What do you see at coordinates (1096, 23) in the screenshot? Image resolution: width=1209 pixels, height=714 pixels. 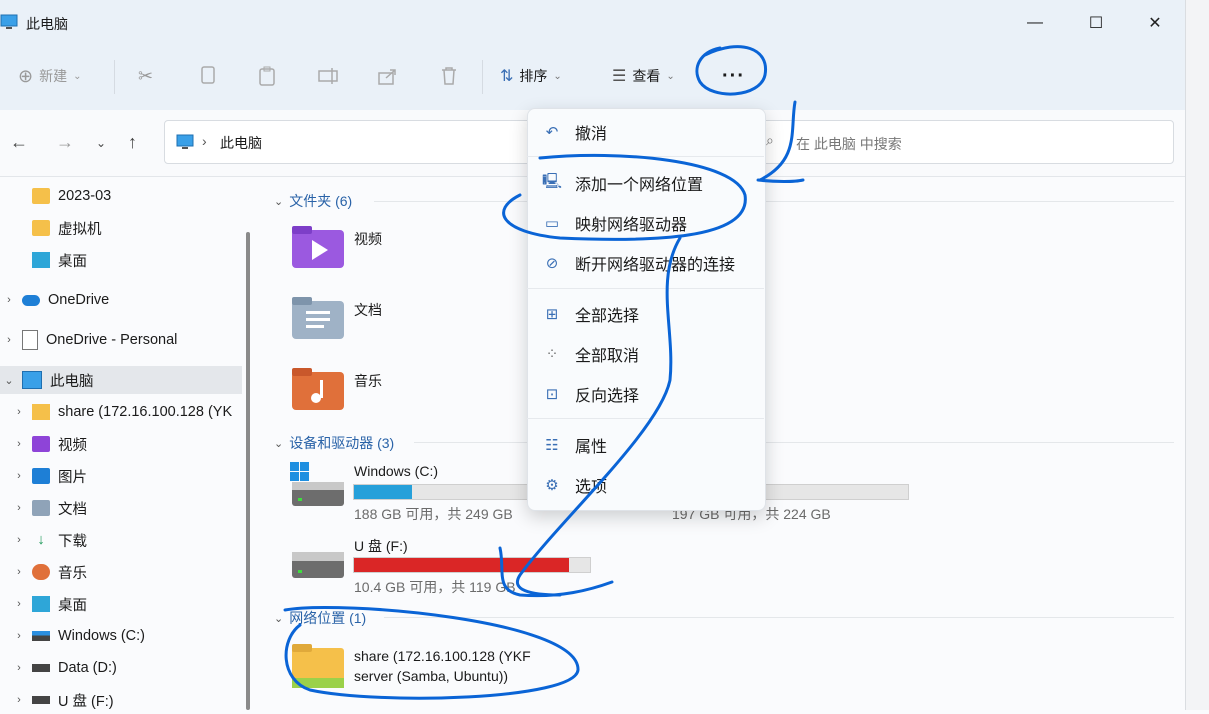 I see `maximize-button: ☐` at bounding box center [1096, 23].